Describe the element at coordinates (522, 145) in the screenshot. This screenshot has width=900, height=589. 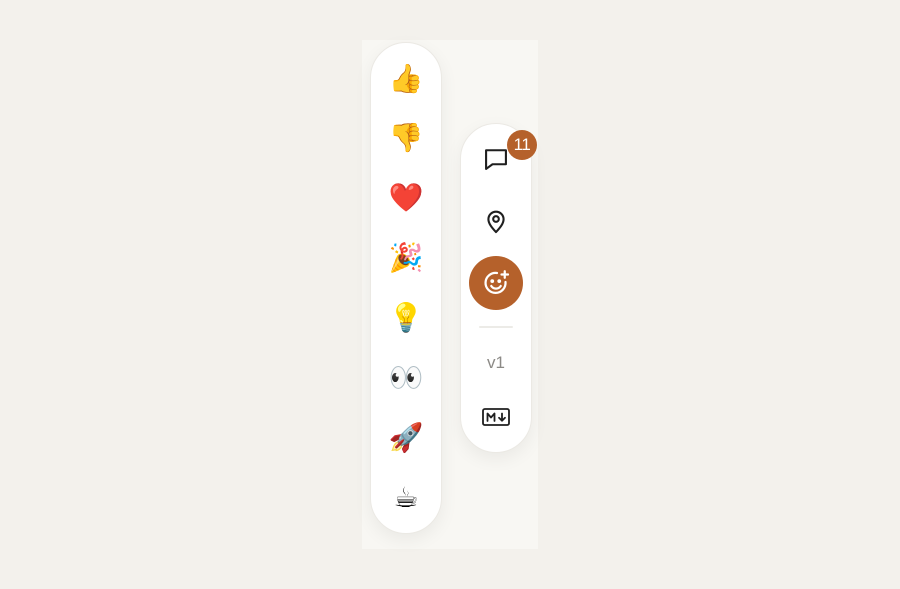
I see `comments-count-badge: 11` at that location.